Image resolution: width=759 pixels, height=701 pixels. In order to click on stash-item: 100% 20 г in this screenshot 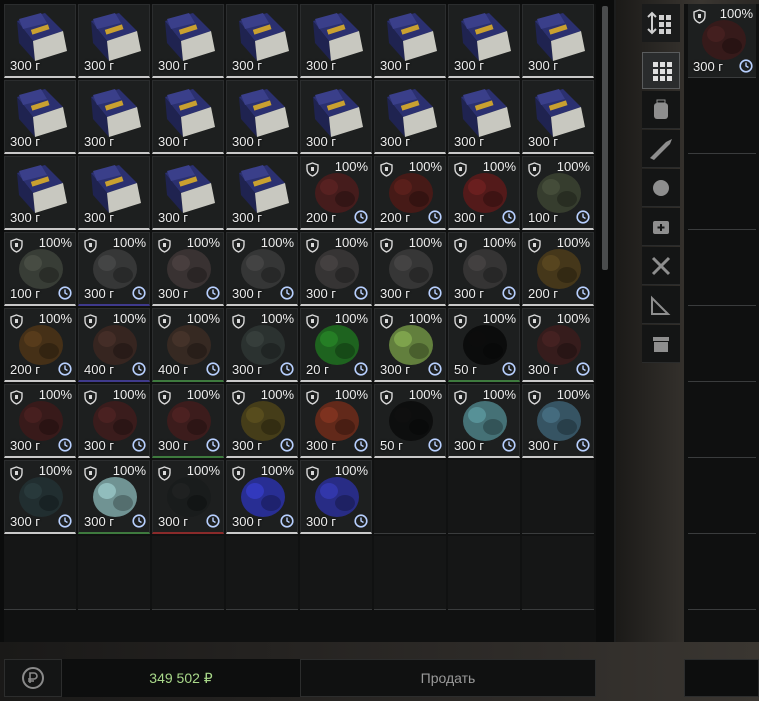, I will do `click(336, 345)`.